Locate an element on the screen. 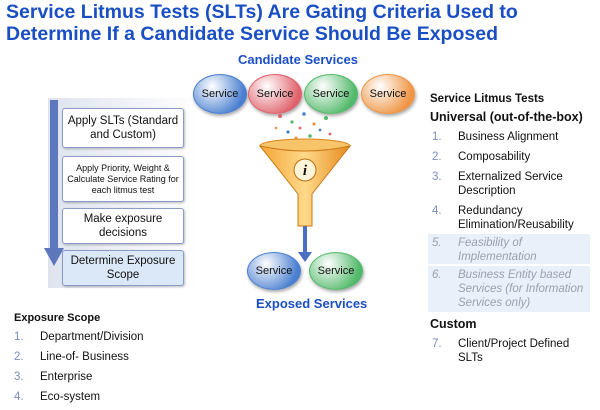  list-item: 3. Externalized Service Description is located at coordinates (497, 184).